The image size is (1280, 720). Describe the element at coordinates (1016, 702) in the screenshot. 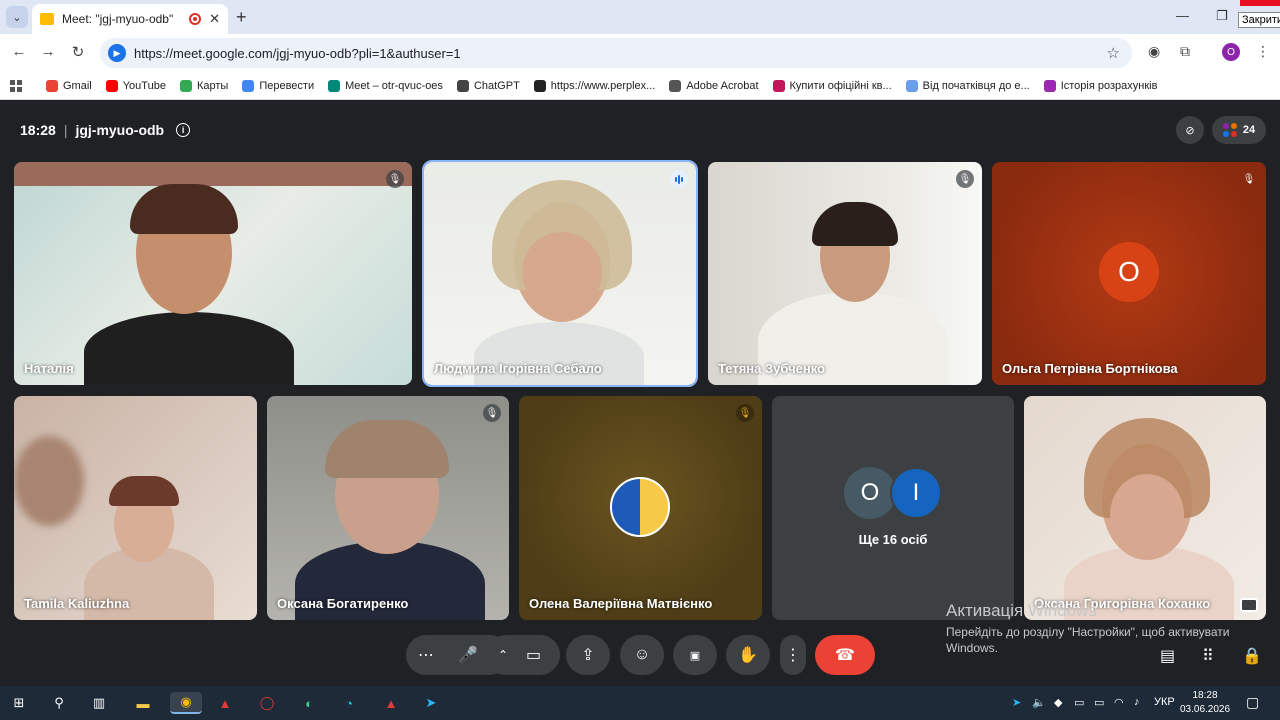

I see `telegram-tray-icon: ➤` at that location.